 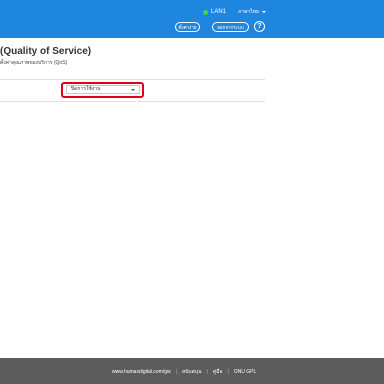 I want to click on page-title: (Quality of Service), so click(x=46, y=51).